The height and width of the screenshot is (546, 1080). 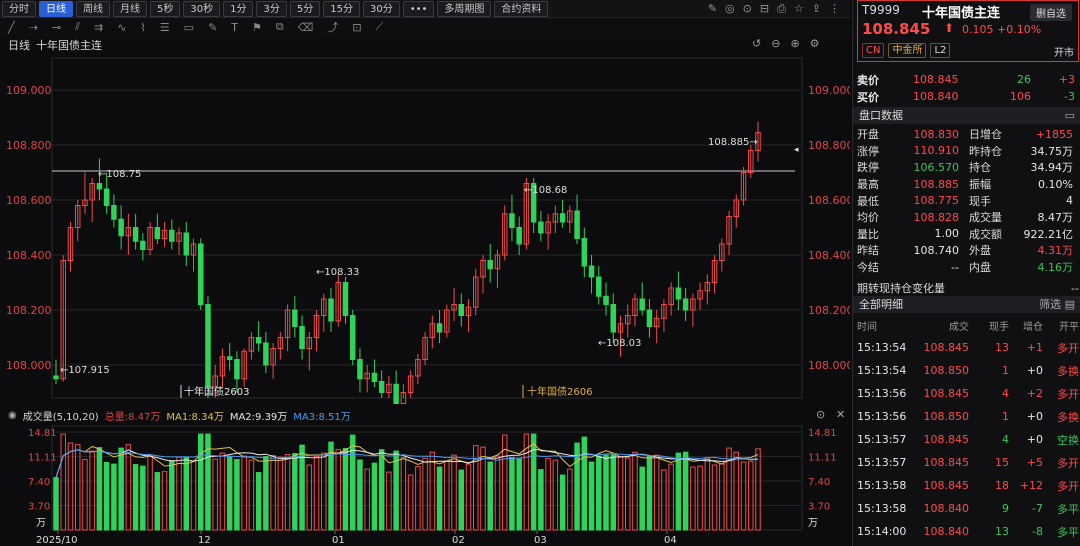 What do you see at coordinates (968, 393) in the screenshot?
I see `trade-row: 15:13:56 108.845 4 +2 多开` at bounding box center [968, 393].